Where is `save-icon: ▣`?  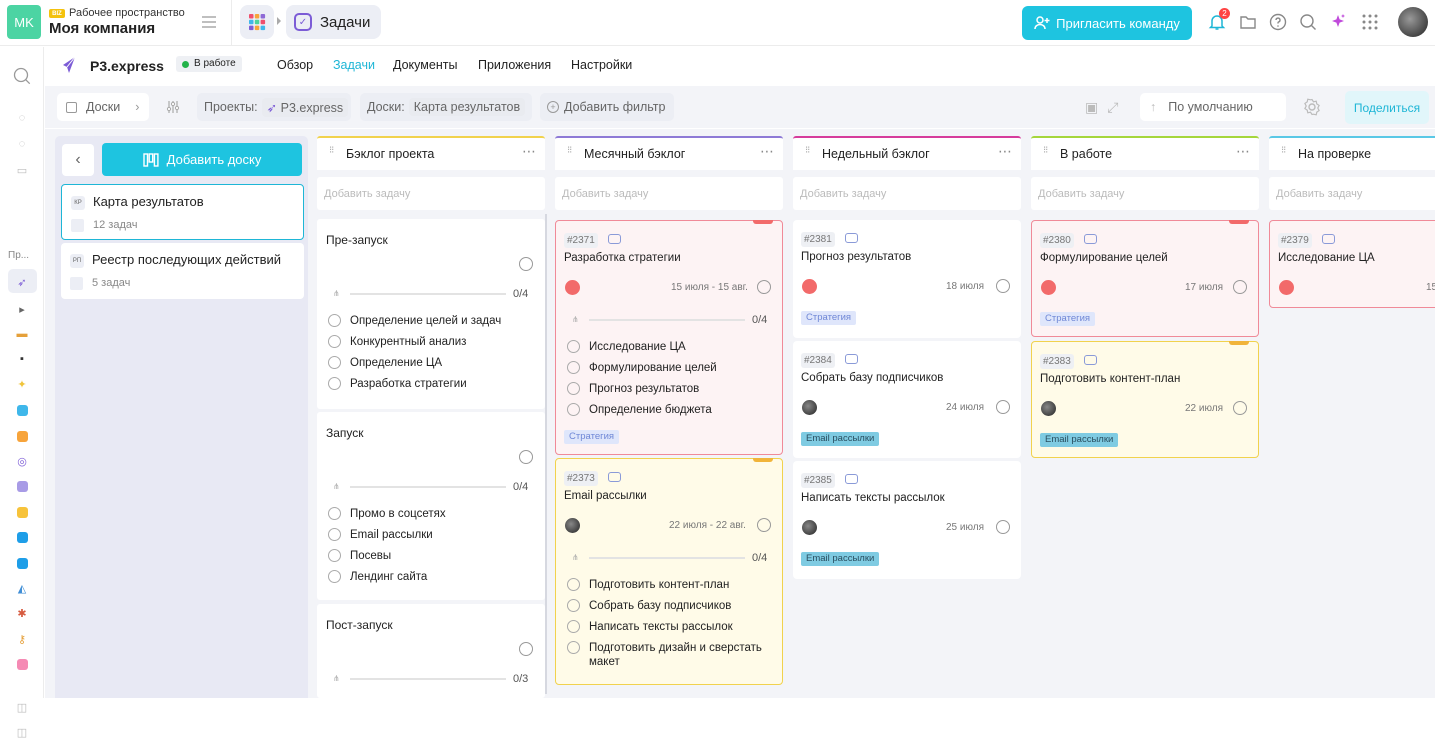 save-icon: ▣ is located at coordinates (1091, 107).